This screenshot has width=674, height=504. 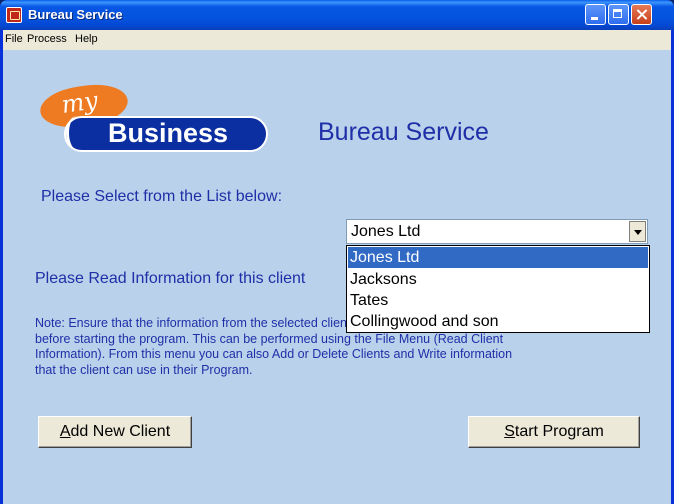 What do you see at coordinates (637, 231) in the screenshot?
I see `chevron-down-icon` at bounding box center [637, 231].